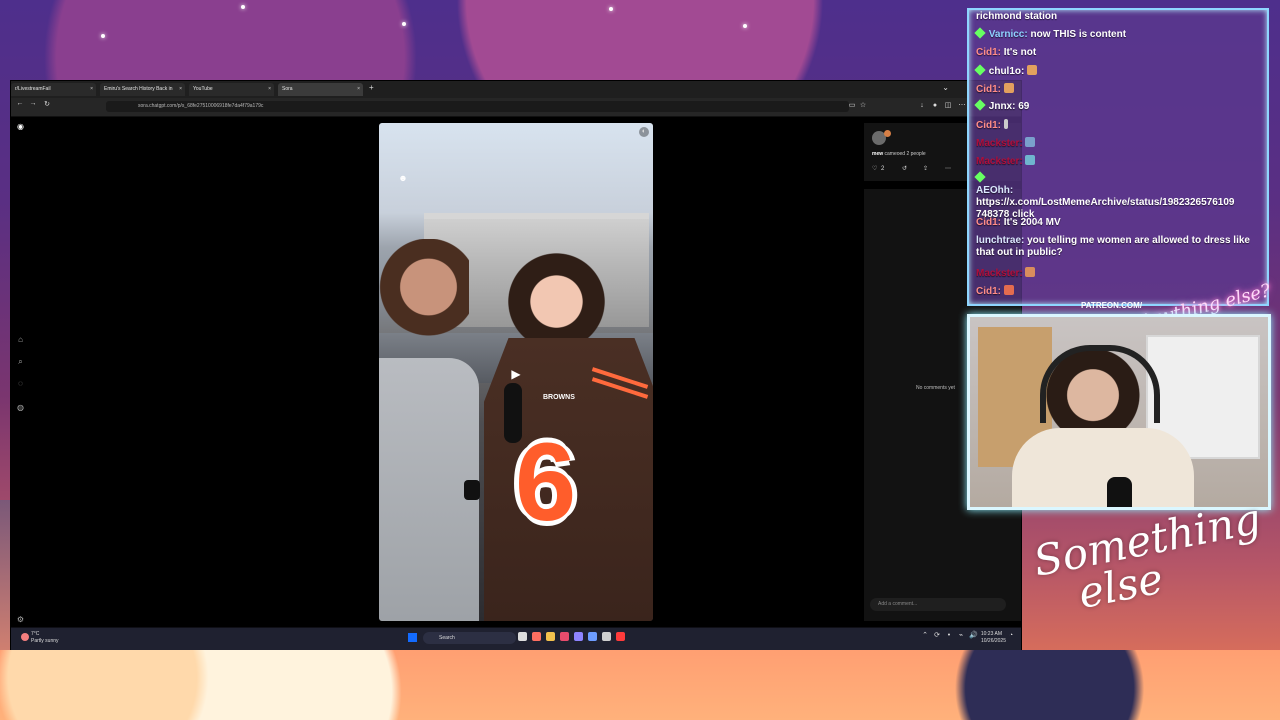 This screenshot has height=720, width=1280. Describe the element at coordinates (1119, 492) in the screenshot. I see `microphone` at that location.